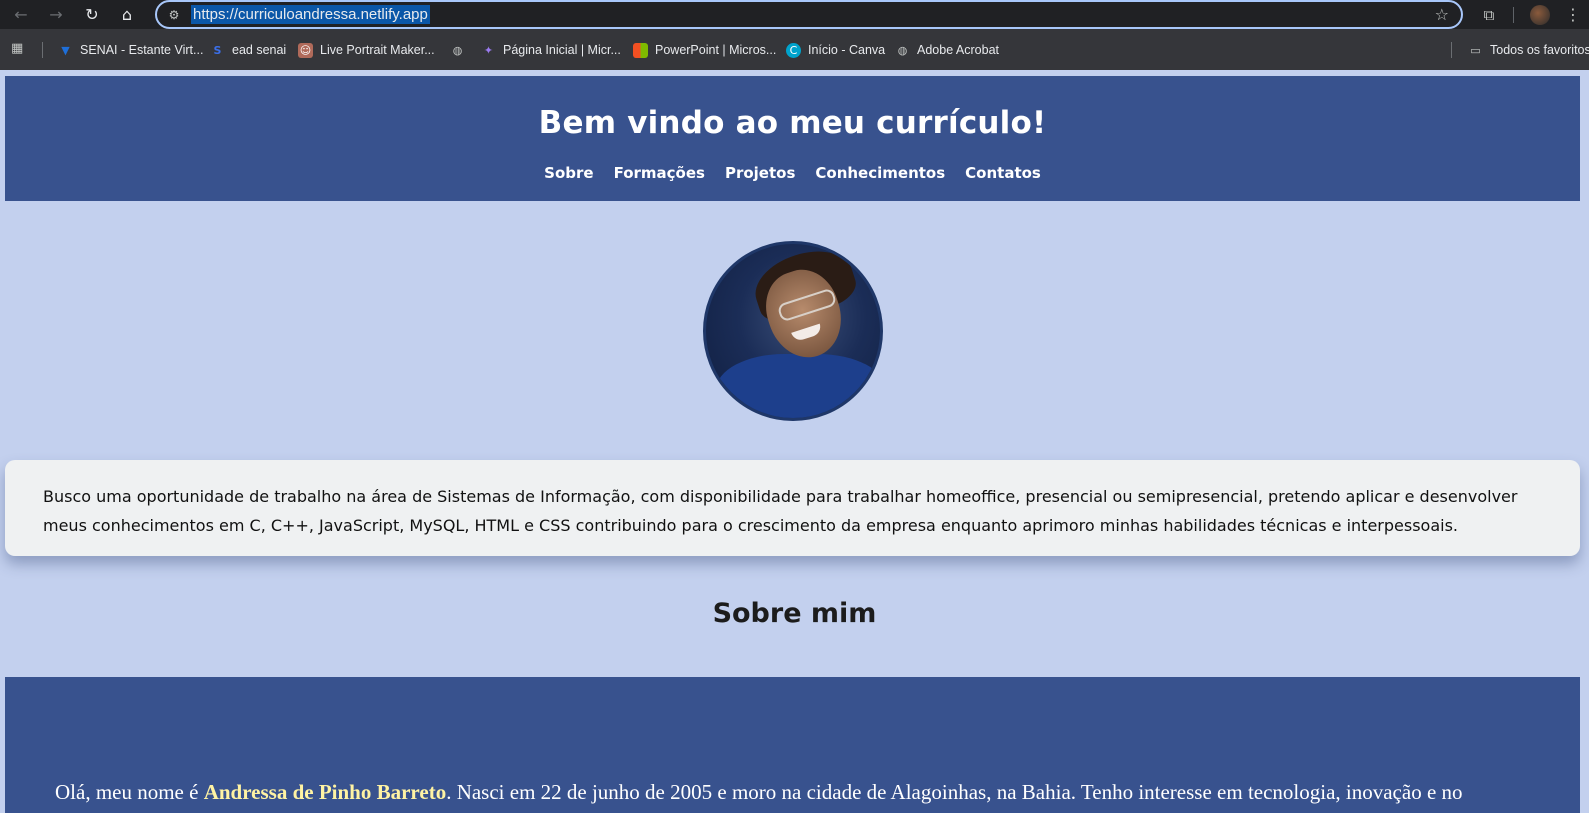 The width and height of the screenshot is (1589, 813). What do you see at coordinates (488, 50) in the screenshot?
I see `copilot-icon: ✦` at bounding box center [488, 50].